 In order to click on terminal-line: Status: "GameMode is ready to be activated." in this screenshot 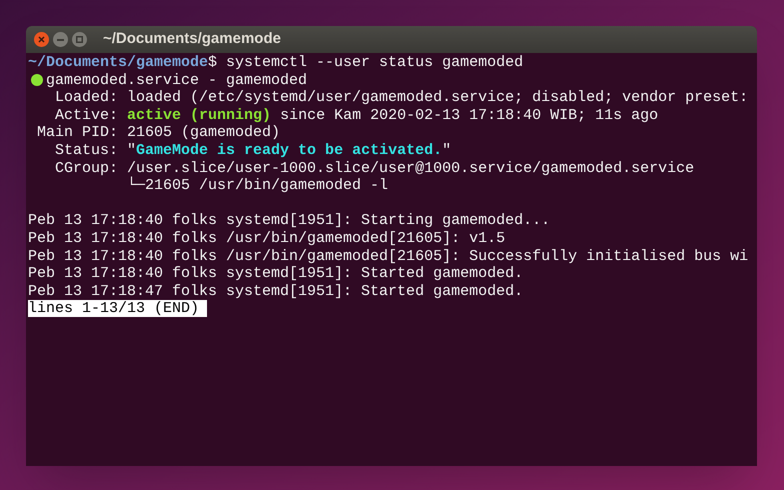, I will do `click(253, 151)`.